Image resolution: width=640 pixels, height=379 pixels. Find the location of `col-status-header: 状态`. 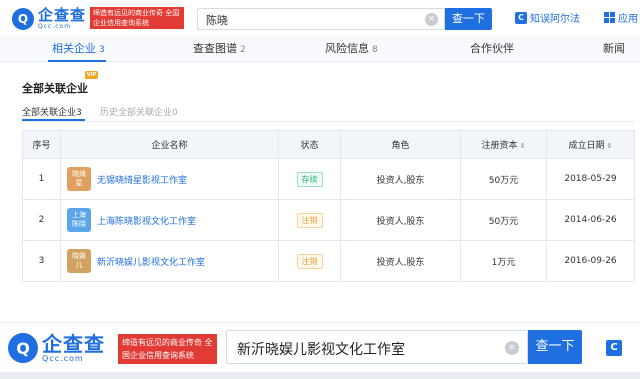

col-status-header: 状态 is located at coordinates (309, 144).